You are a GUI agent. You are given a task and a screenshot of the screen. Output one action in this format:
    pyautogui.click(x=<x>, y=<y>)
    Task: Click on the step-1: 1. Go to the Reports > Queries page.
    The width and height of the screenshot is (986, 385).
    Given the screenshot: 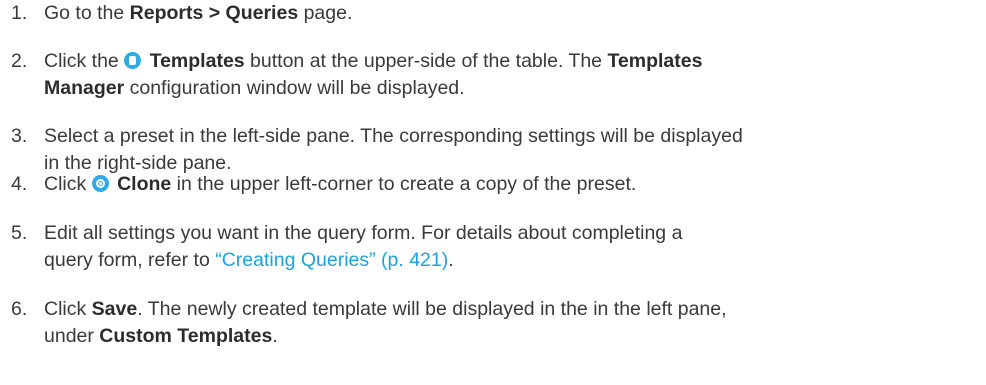 What is the action you would take?
    pyautogui.click(x=494, y=13)
    